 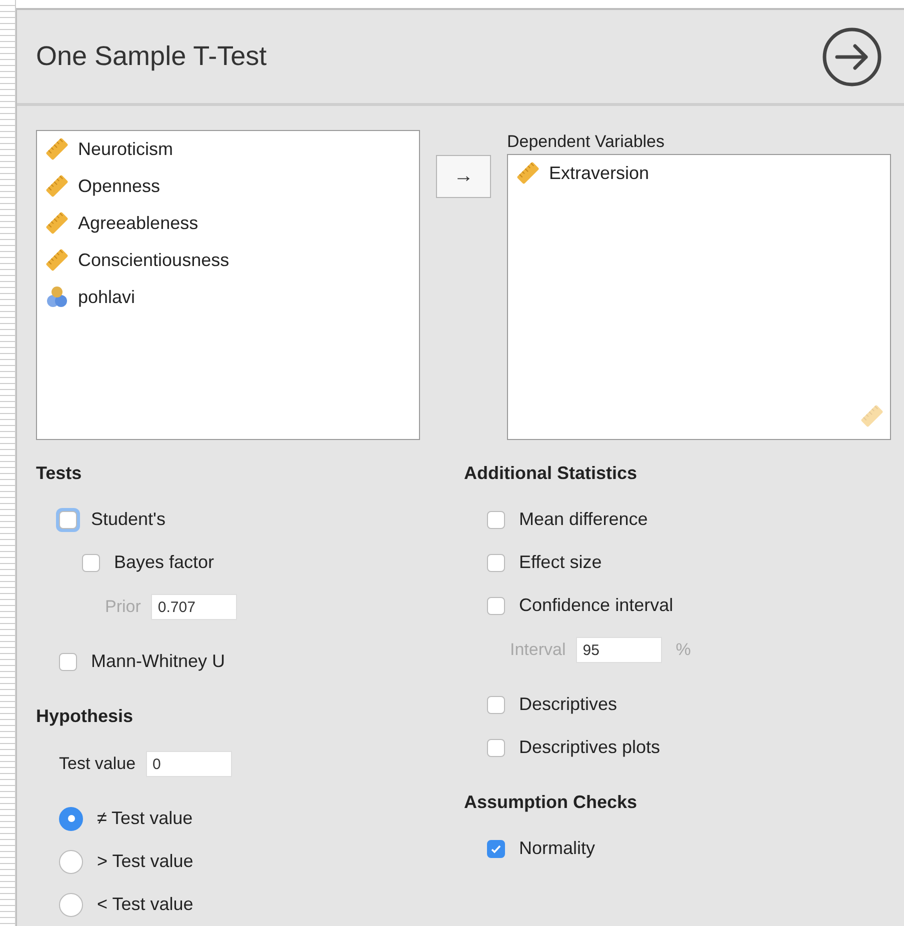 I want to click on move-button: →, so click(x=463, y=176).